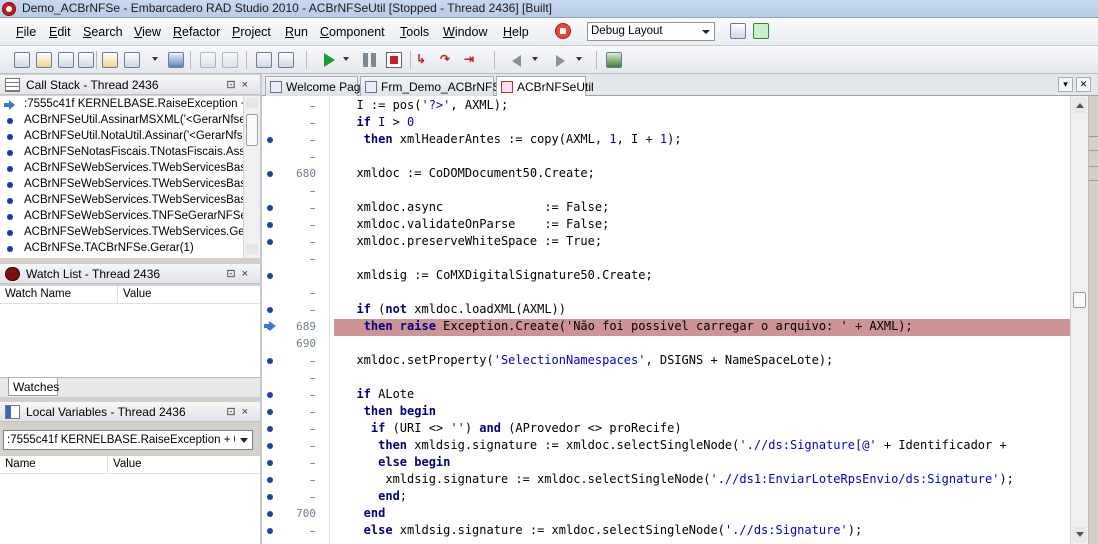 The height and width of the screenshot is (544, 1098). What do you see at coordinates (1065, 84) in the screenshot?
I see `tab-list-icon: ▾` at bounding box center [1065, 84].